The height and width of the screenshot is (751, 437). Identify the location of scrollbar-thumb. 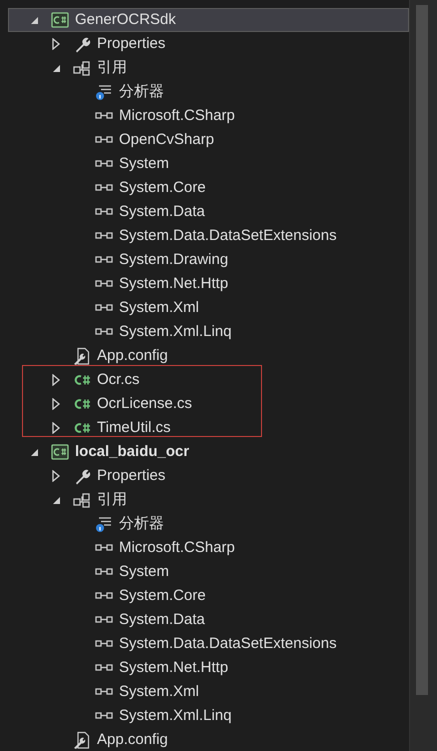
(422, 350).